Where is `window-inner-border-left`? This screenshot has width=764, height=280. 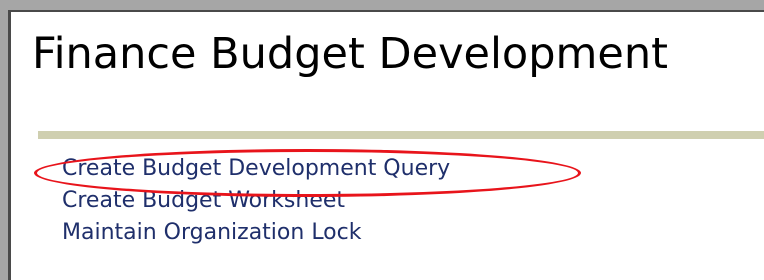 window-inner-border-left is located at coordinates (9, 145).